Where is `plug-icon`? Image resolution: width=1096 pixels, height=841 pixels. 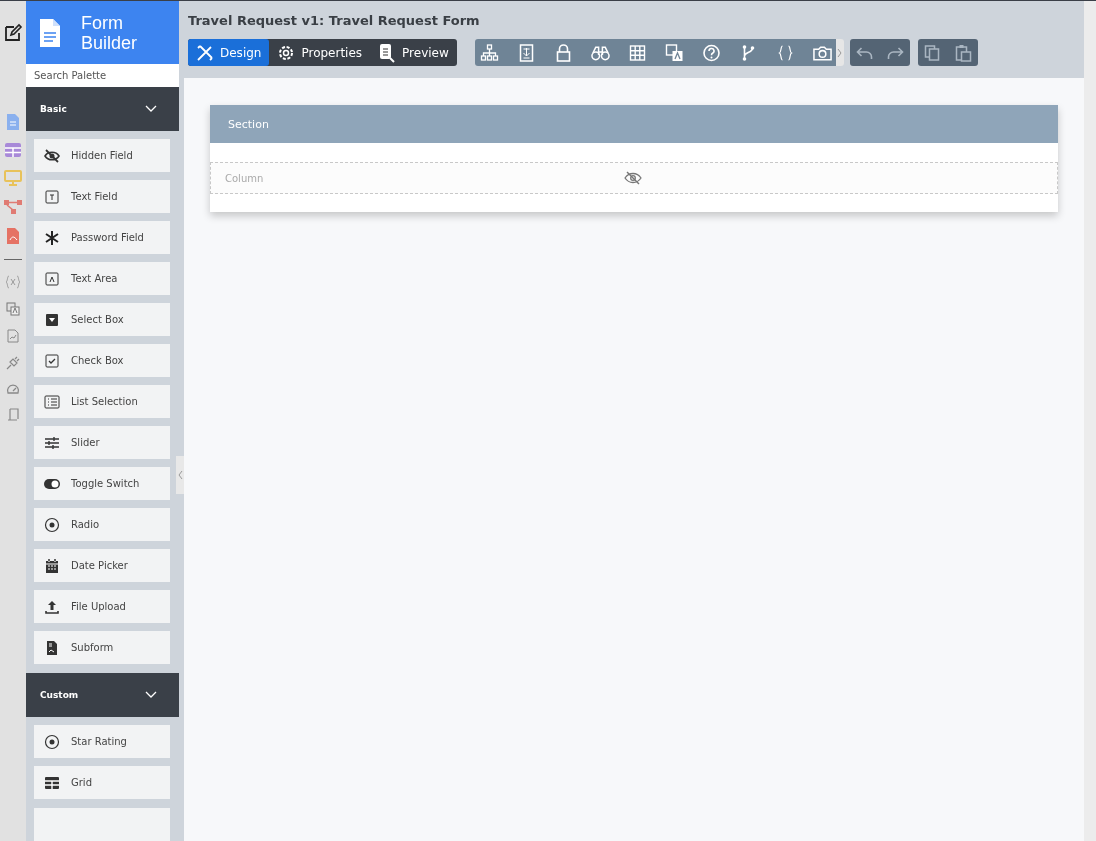
plug-icon is located at coordinates (13, 363).